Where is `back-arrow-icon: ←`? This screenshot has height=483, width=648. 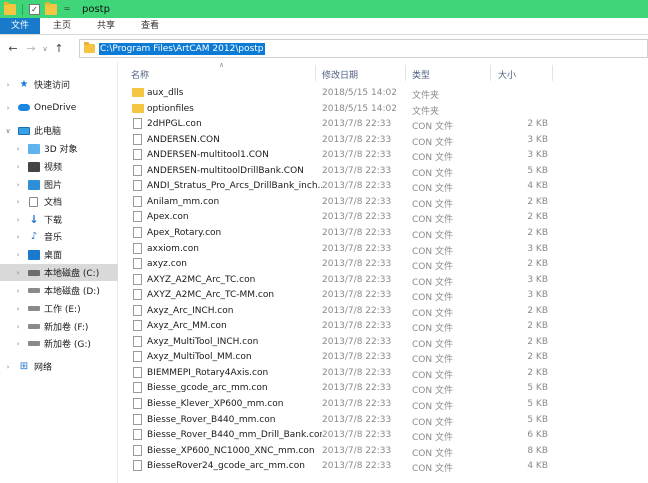 back-arrow-icon: ← is located at coordinates (13, 49).